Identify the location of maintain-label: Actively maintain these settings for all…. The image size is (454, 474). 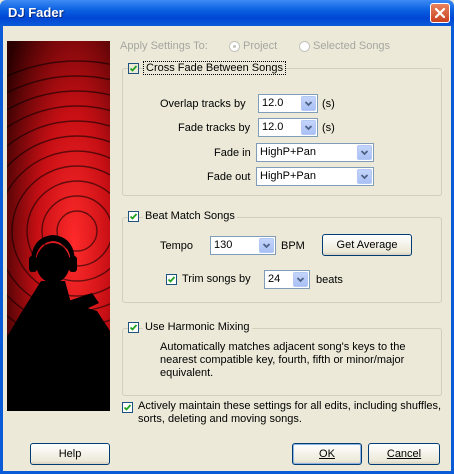
(291, 413).